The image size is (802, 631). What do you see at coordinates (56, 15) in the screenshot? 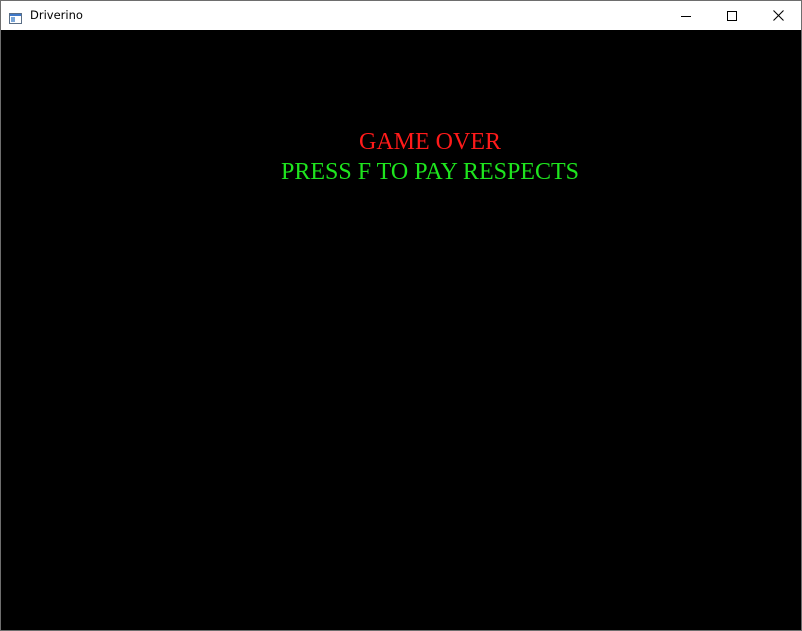
I see `window-title: Driverino` at bounding box center [56, 15].